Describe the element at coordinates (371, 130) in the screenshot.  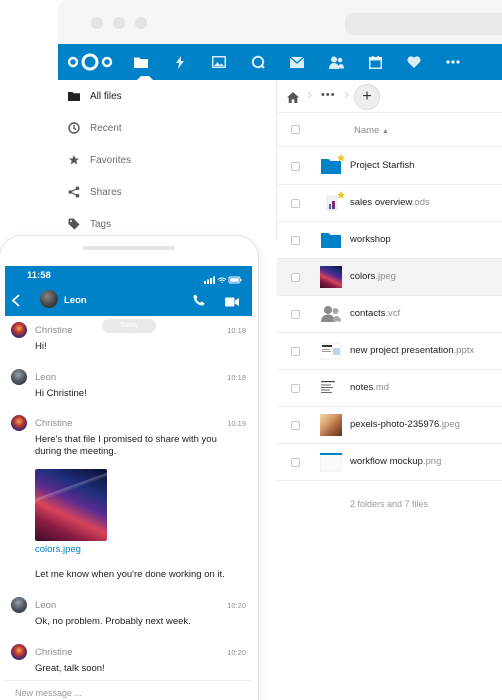
I see `sort-by-name-header: Name ▲` at that location.